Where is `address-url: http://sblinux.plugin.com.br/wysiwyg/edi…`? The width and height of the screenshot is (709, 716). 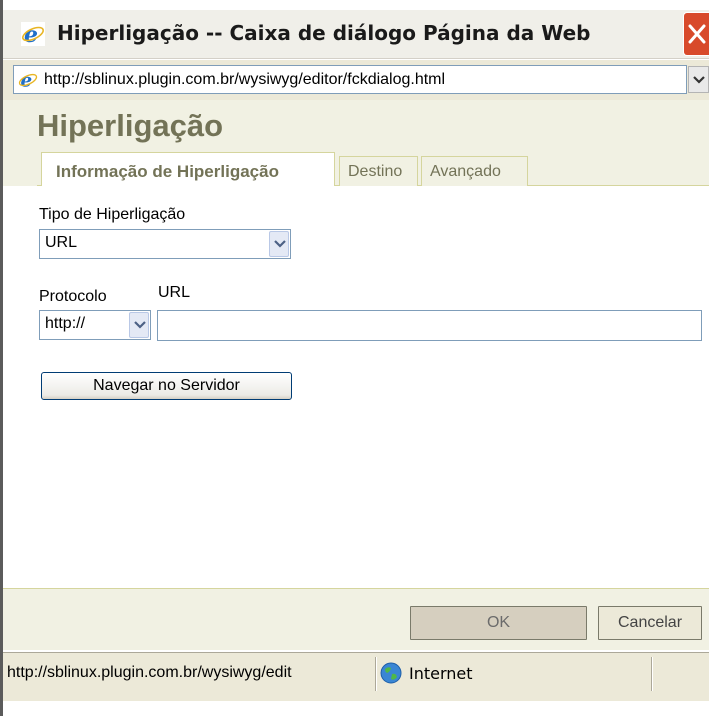
address-url: http://sblinux.plugin.com.br/wysiwyg/edi… is located at coordinates (245, 79).